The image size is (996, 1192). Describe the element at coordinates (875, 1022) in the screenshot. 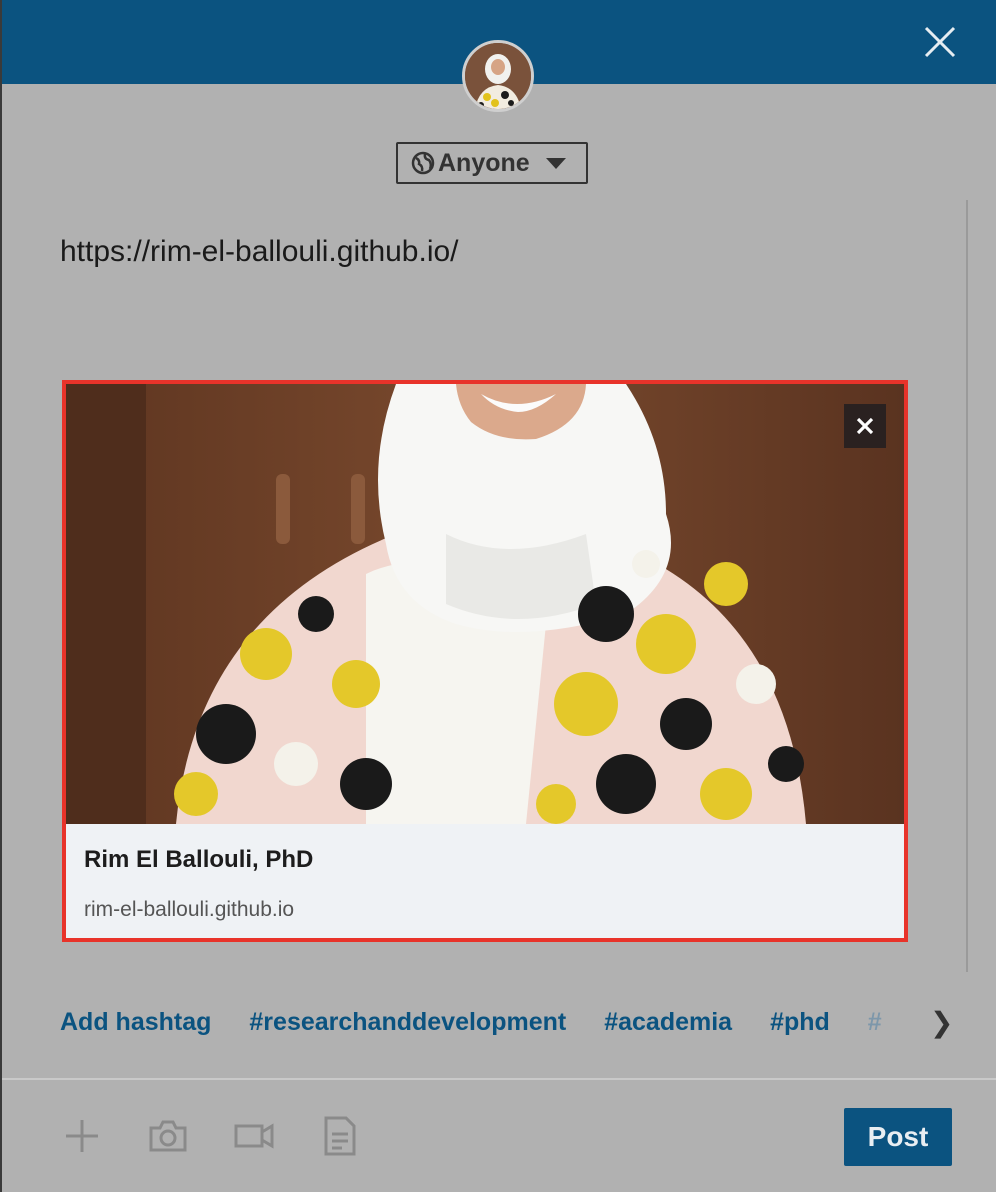

I see `hashtag-suggestion: #` at that location.